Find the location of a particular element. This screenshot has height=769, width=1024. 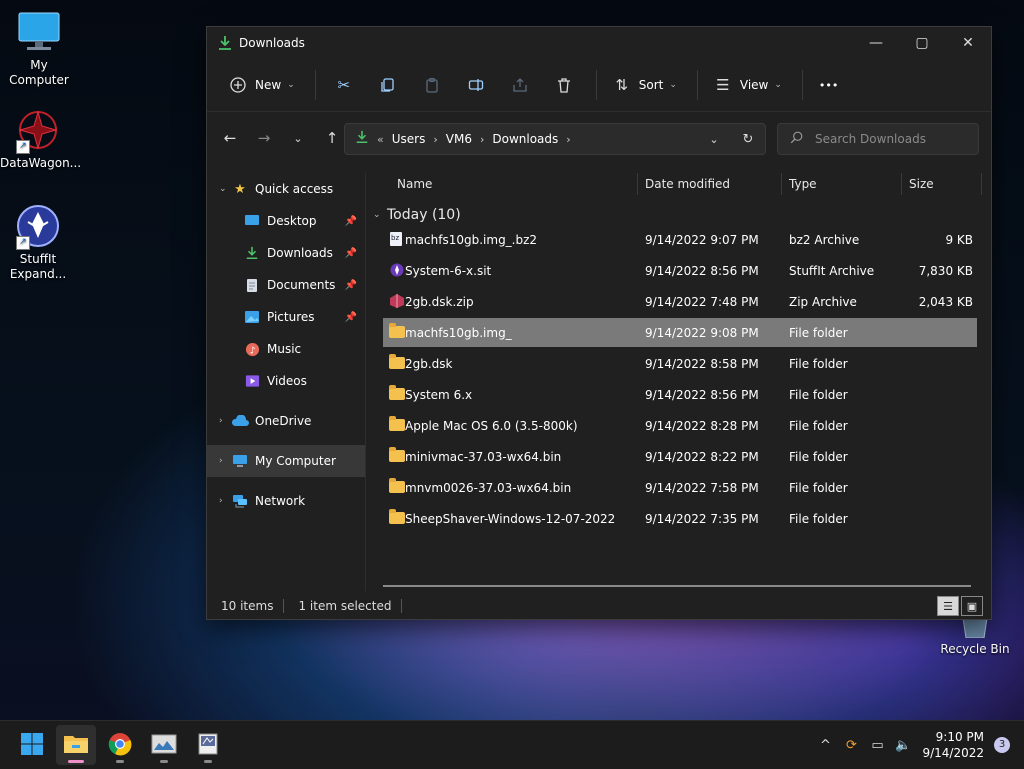

breadcrumb-label: Users is located at coordinates (408, 139).